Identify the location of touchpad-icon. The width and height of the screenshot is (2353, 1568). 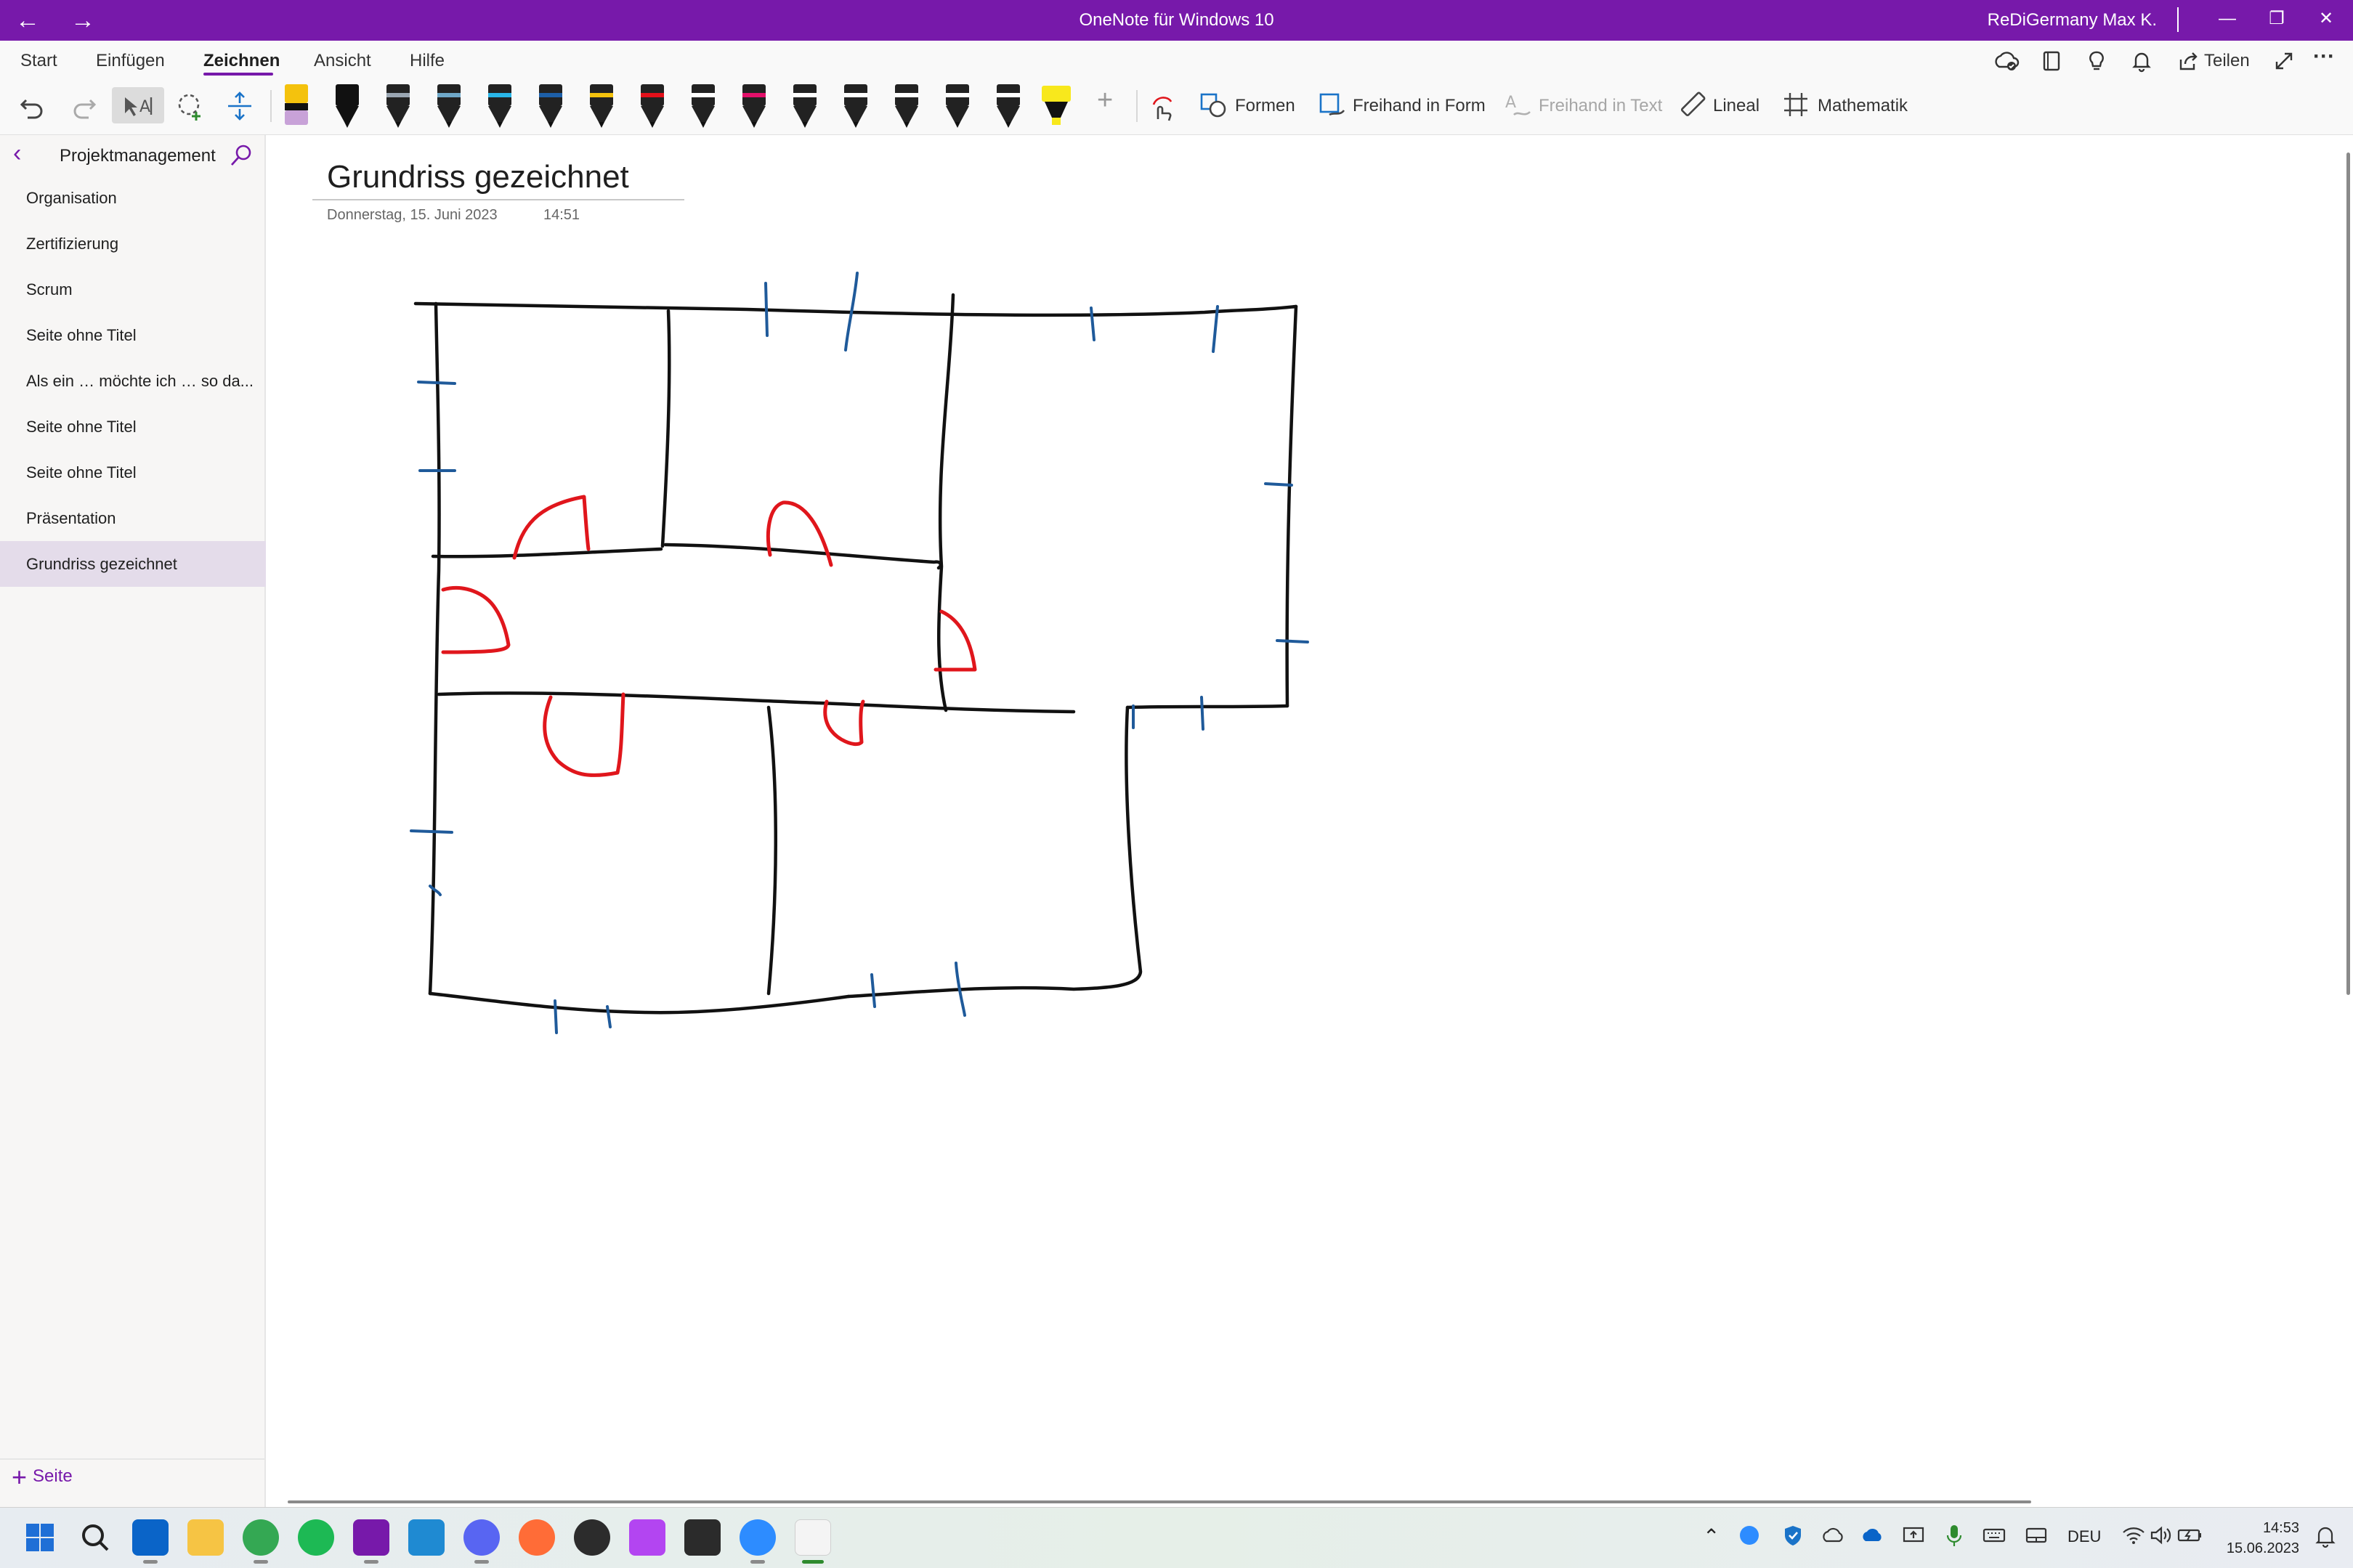
(2037, 1535).